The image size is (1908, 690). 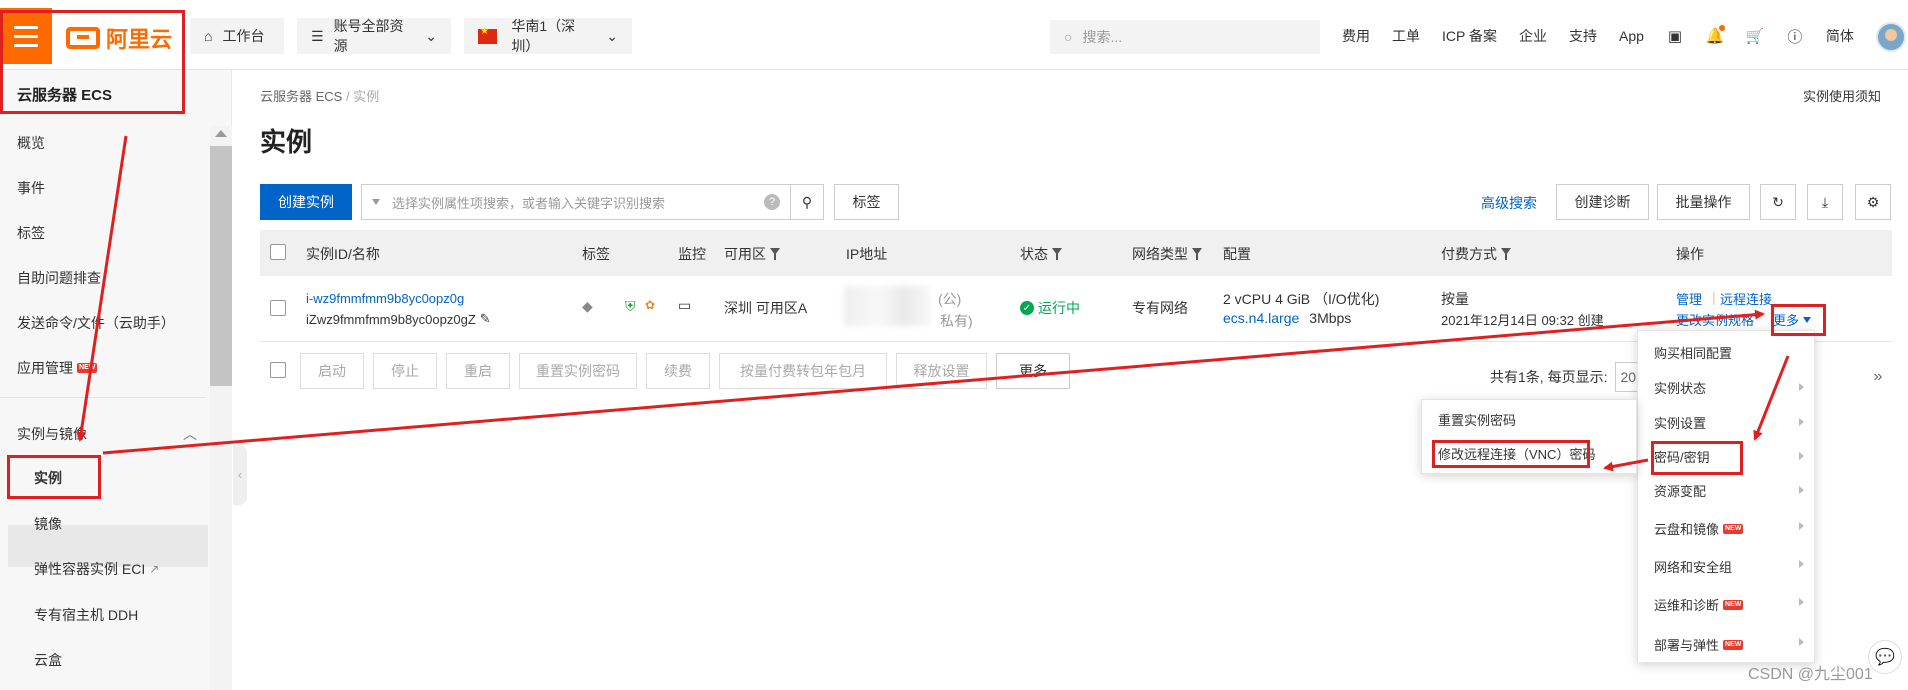 What do you see at coordinates (48, 660) in the screenshot?
I see `sidebar-item-cloudbox: 云盒` at bounding box center [48, 660].